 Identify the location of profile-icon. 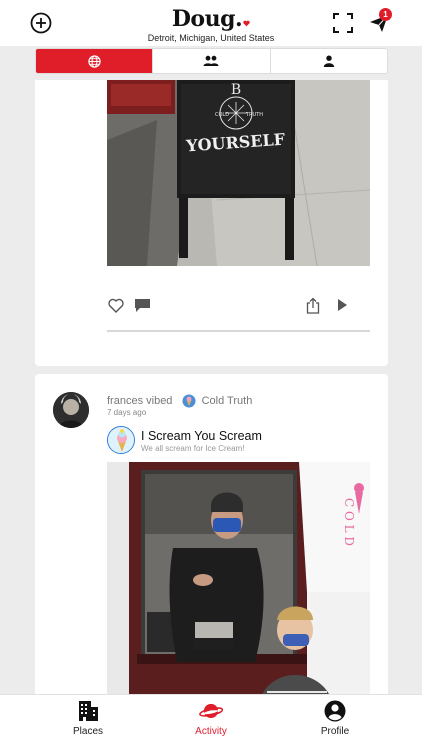
(335, 711).